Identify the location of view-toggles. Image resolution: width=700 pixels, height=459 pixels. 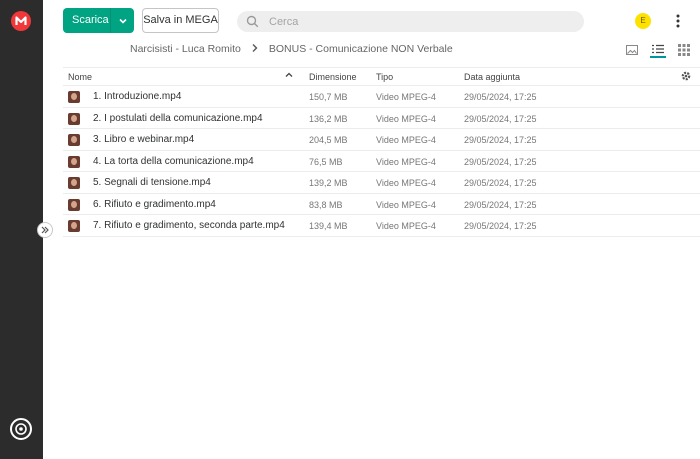
(658, 50).